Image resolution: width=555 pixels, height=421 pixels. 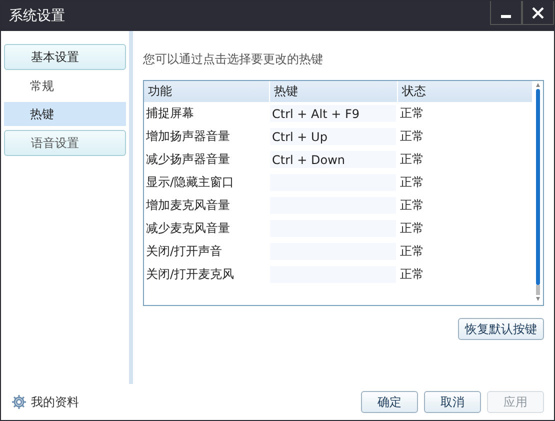 What do you see at coordinates (190, 182) in the screenshot?
I see `function-cell-text: 显示/隐藏主窗口` at bounding box center [190, 182].